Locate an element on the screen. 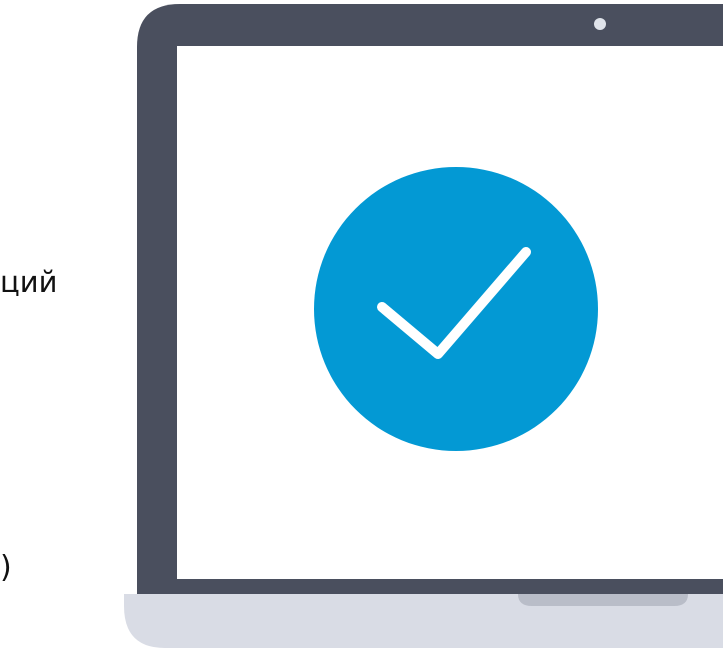 The image size is (723, 648). laptop-camera is located at coordinates (600, 24).